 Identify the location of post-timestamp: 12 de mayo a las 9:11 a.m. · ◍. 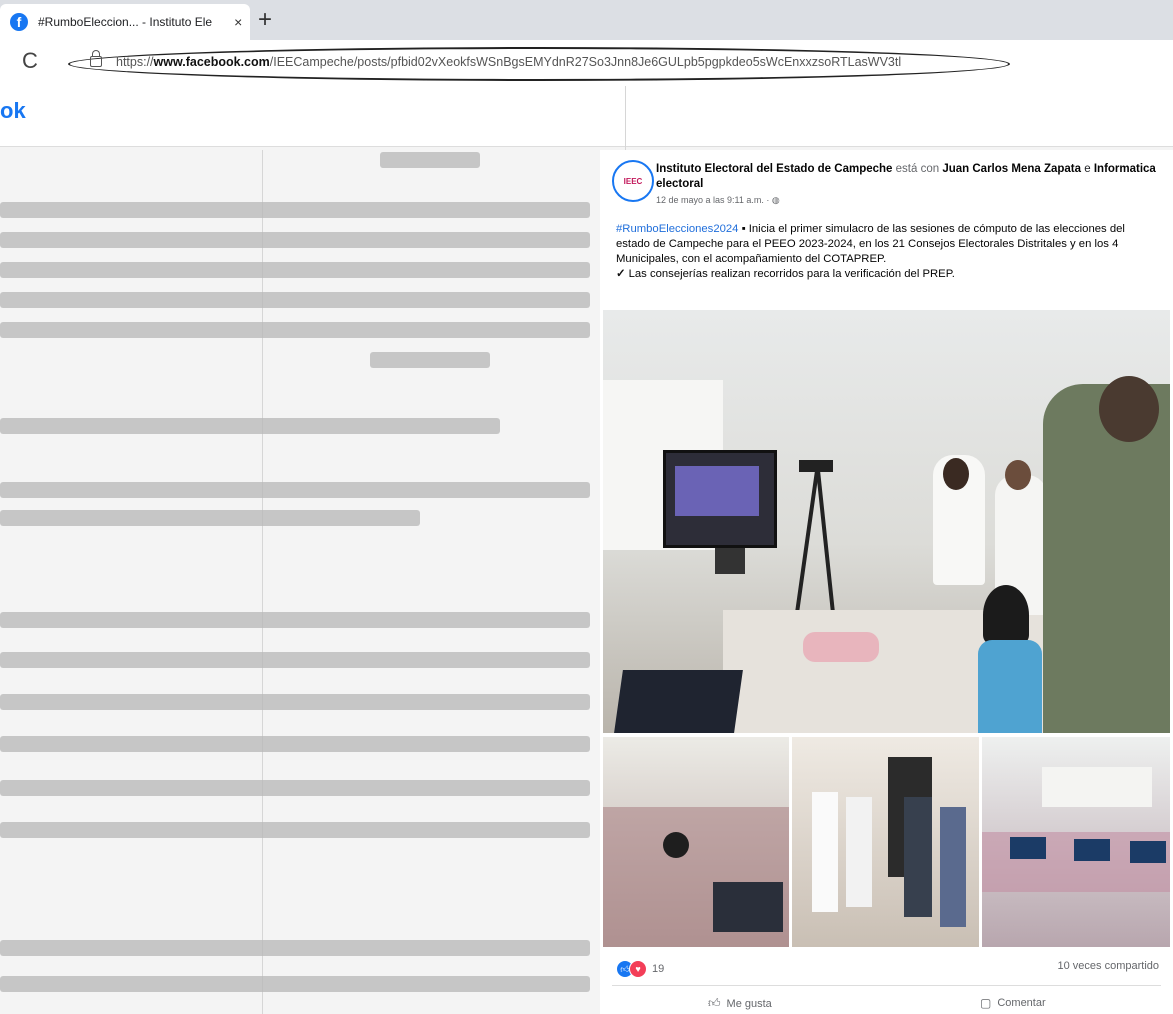
(718, 200).